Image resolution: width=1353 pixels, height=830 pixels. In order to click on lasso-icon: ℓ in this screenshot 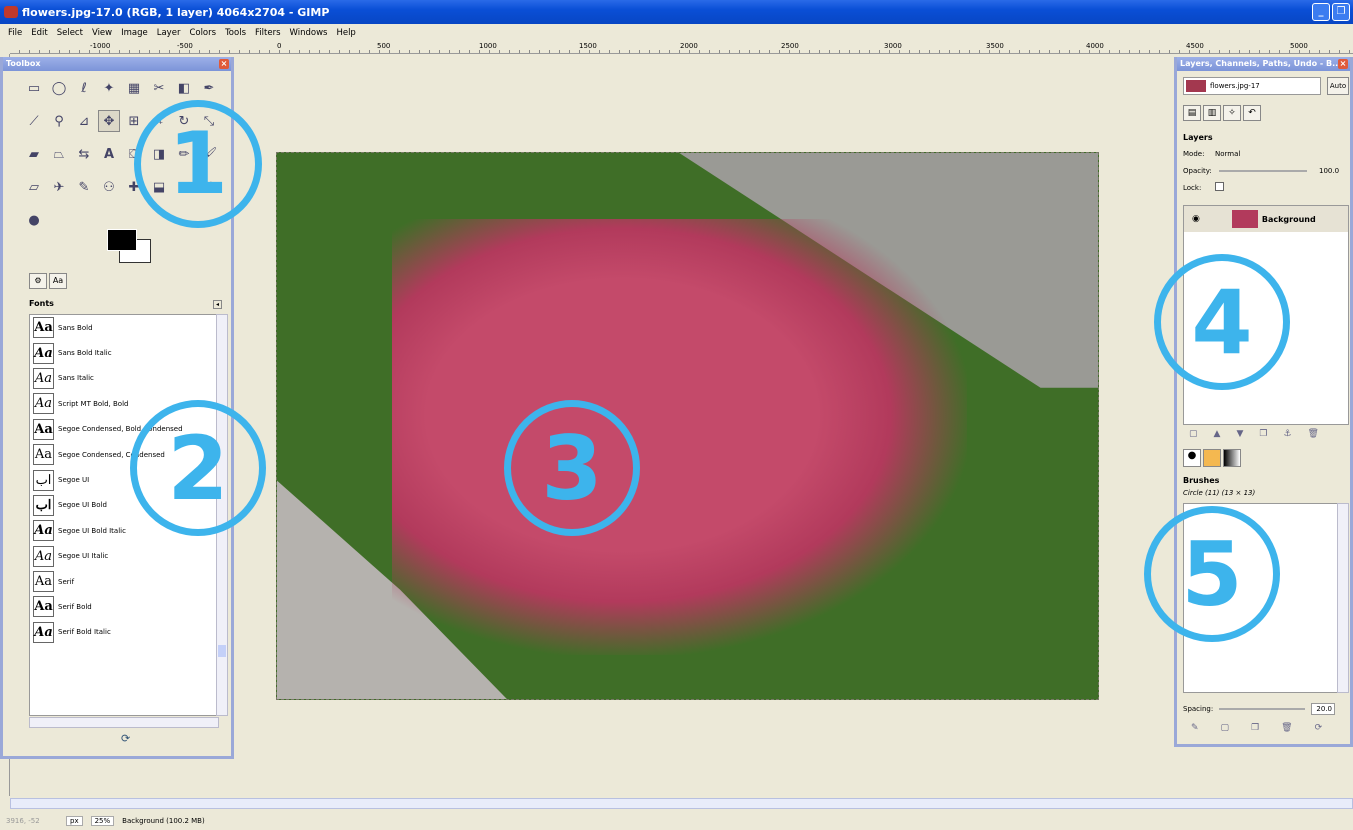, I will do `click(84, 88)`.